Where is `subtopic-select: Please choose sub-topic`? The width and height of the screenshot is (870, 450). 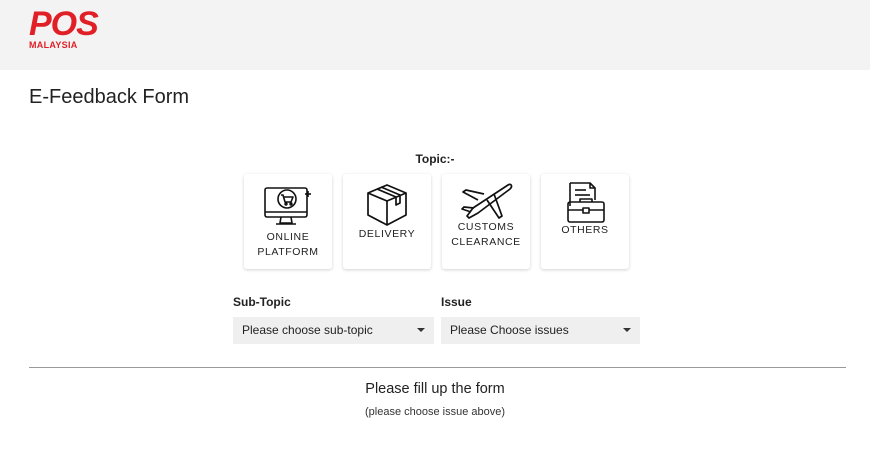 subtopic-select: Please choose sub-topic is located at coordinates (333, 330).